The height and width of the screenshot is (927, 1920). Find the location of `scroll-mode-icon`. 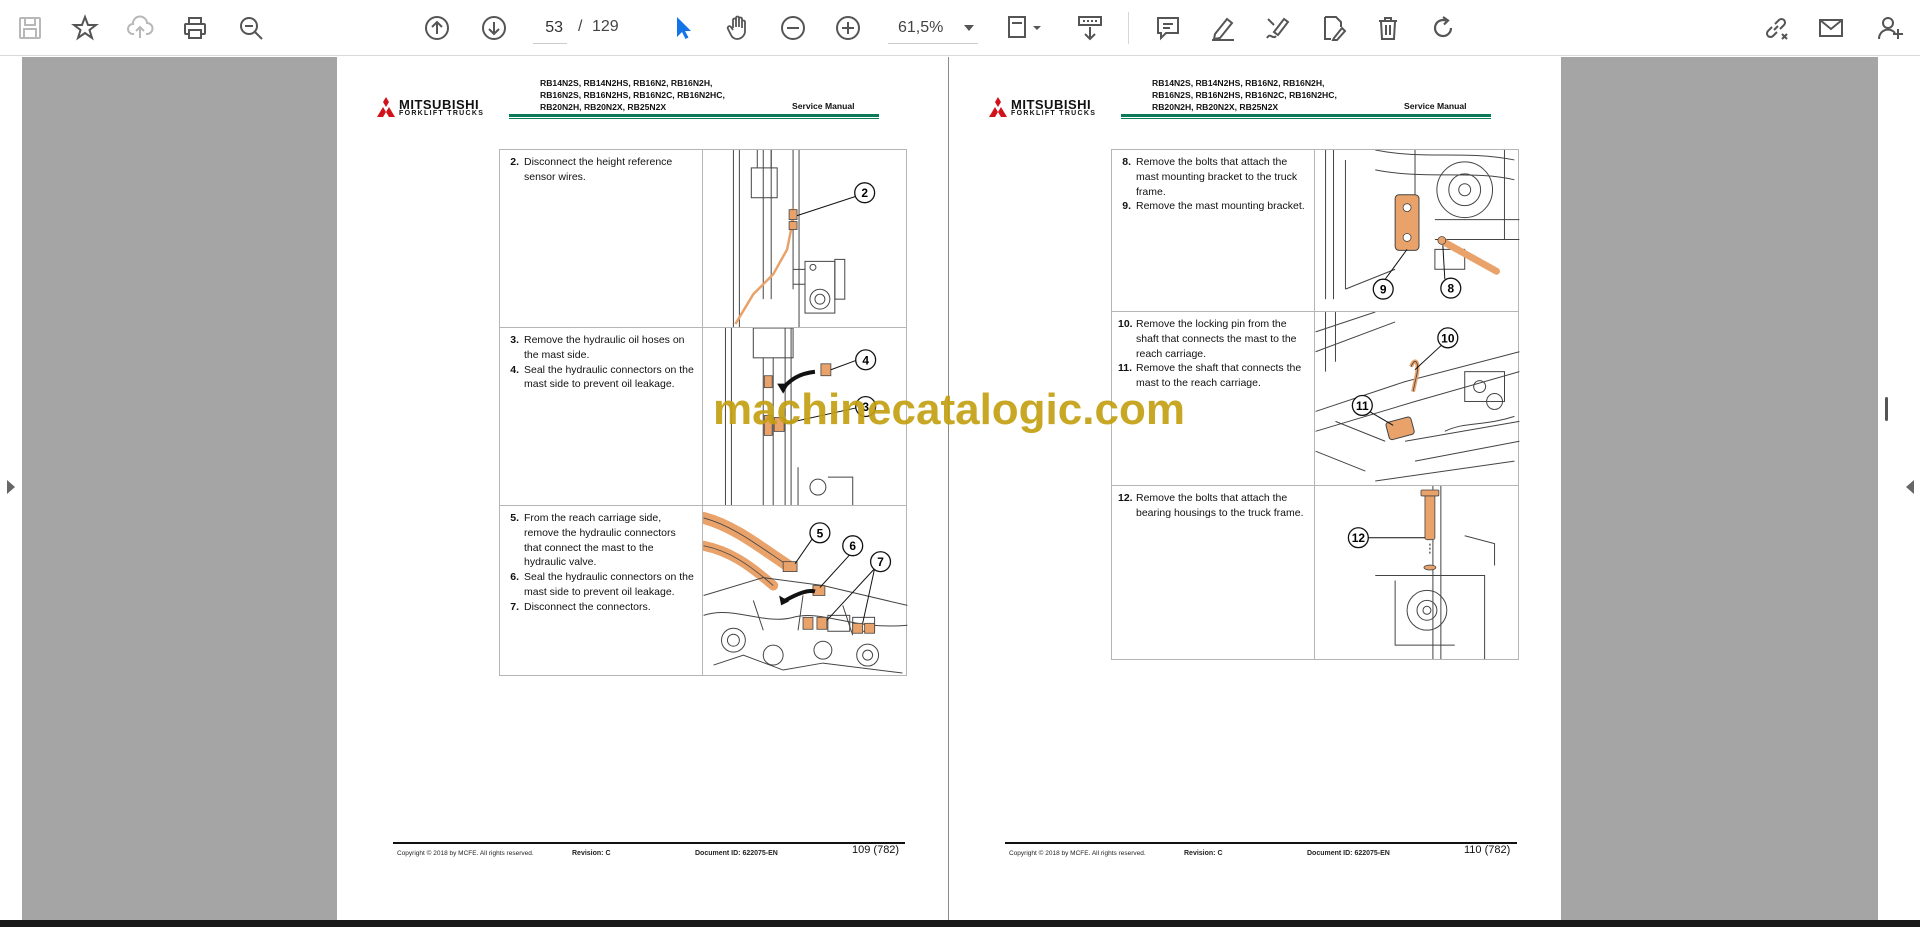

scroll-mode-icon is located at coordinates (1090, 28).